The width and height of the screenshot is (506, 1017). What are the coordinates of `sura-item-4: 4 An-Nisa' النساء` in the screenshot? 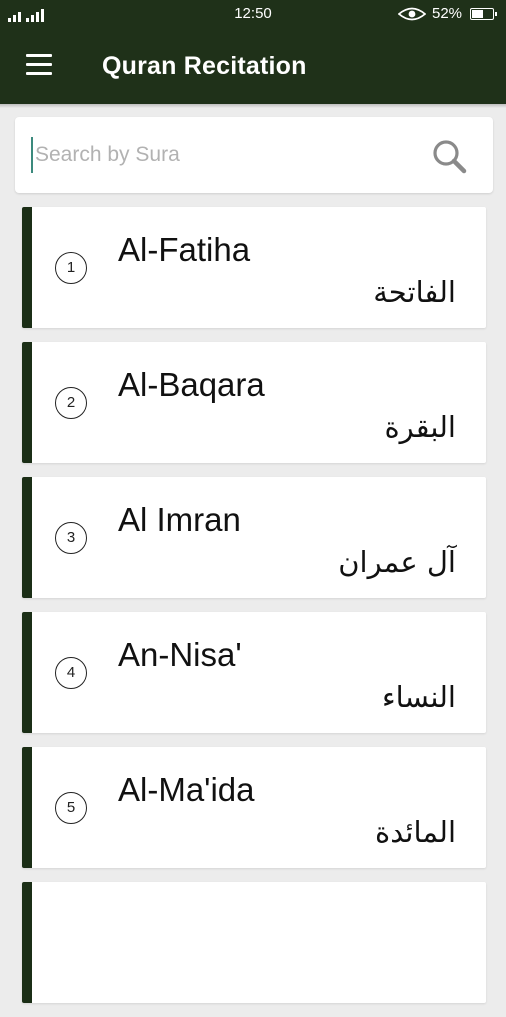 It's located at (254, 672).